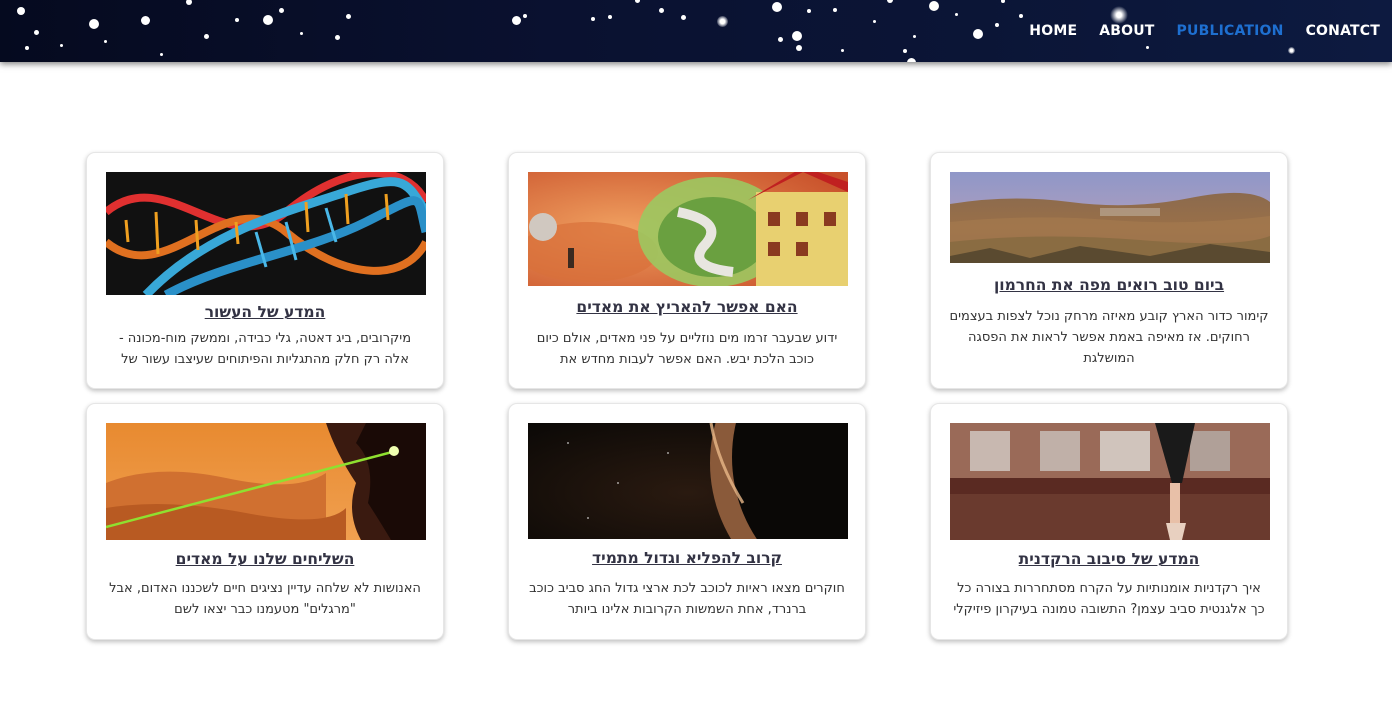  I want to click on landscape-image, so click(1110, 217).